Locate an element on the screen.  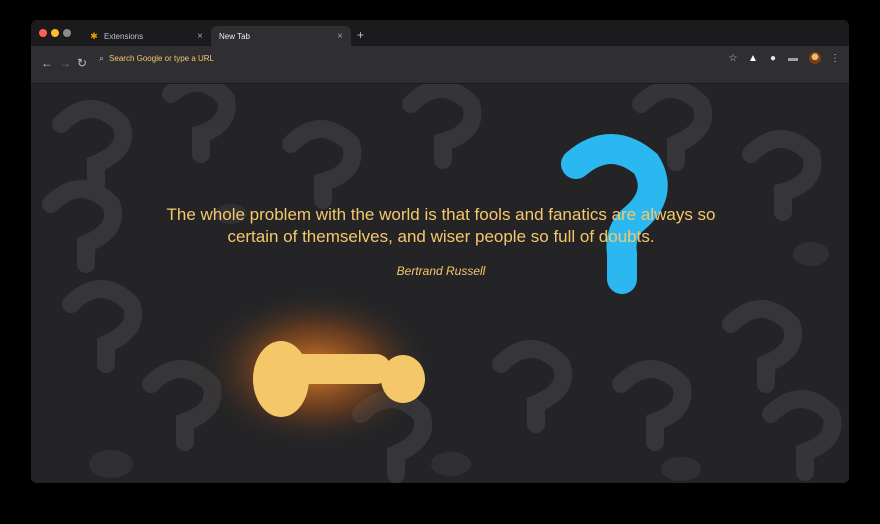
avatar is located at coordinates (815, 58).